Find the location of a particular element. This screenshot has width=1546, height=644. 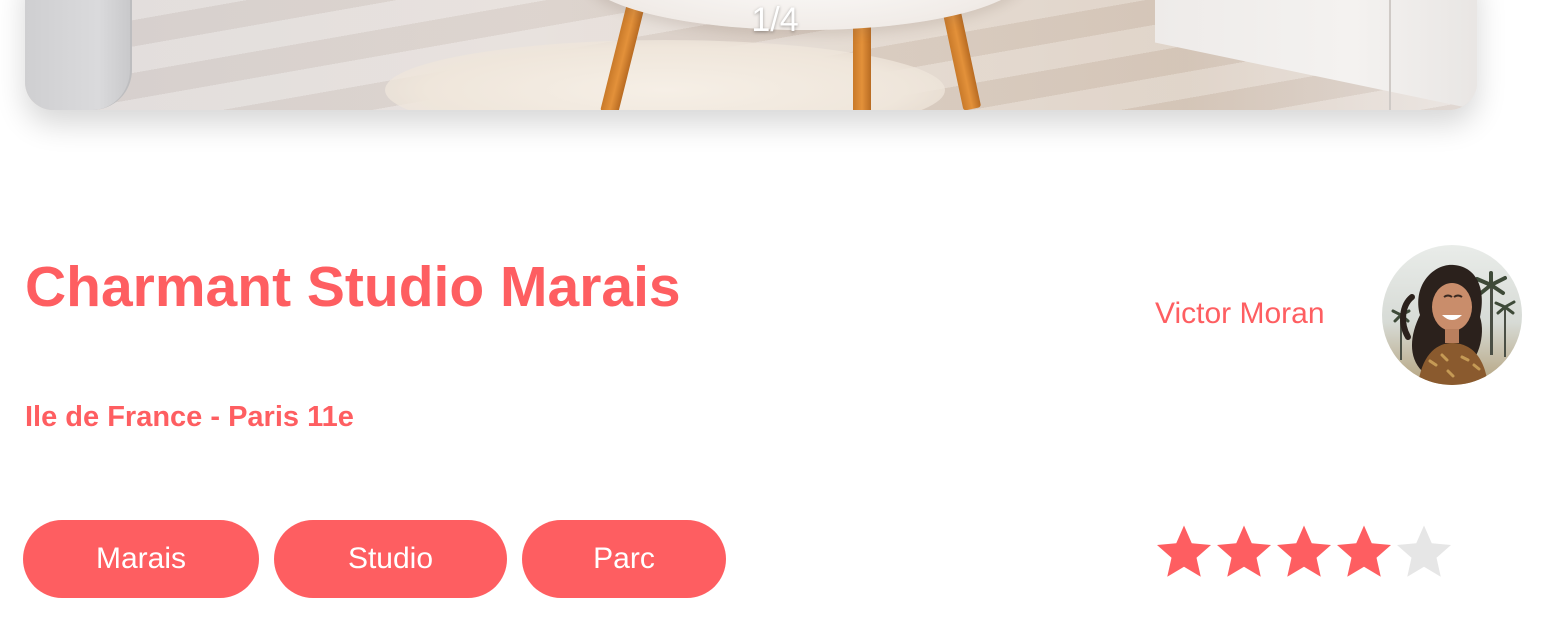

rating-stars is located at coordinates (1304, 551).